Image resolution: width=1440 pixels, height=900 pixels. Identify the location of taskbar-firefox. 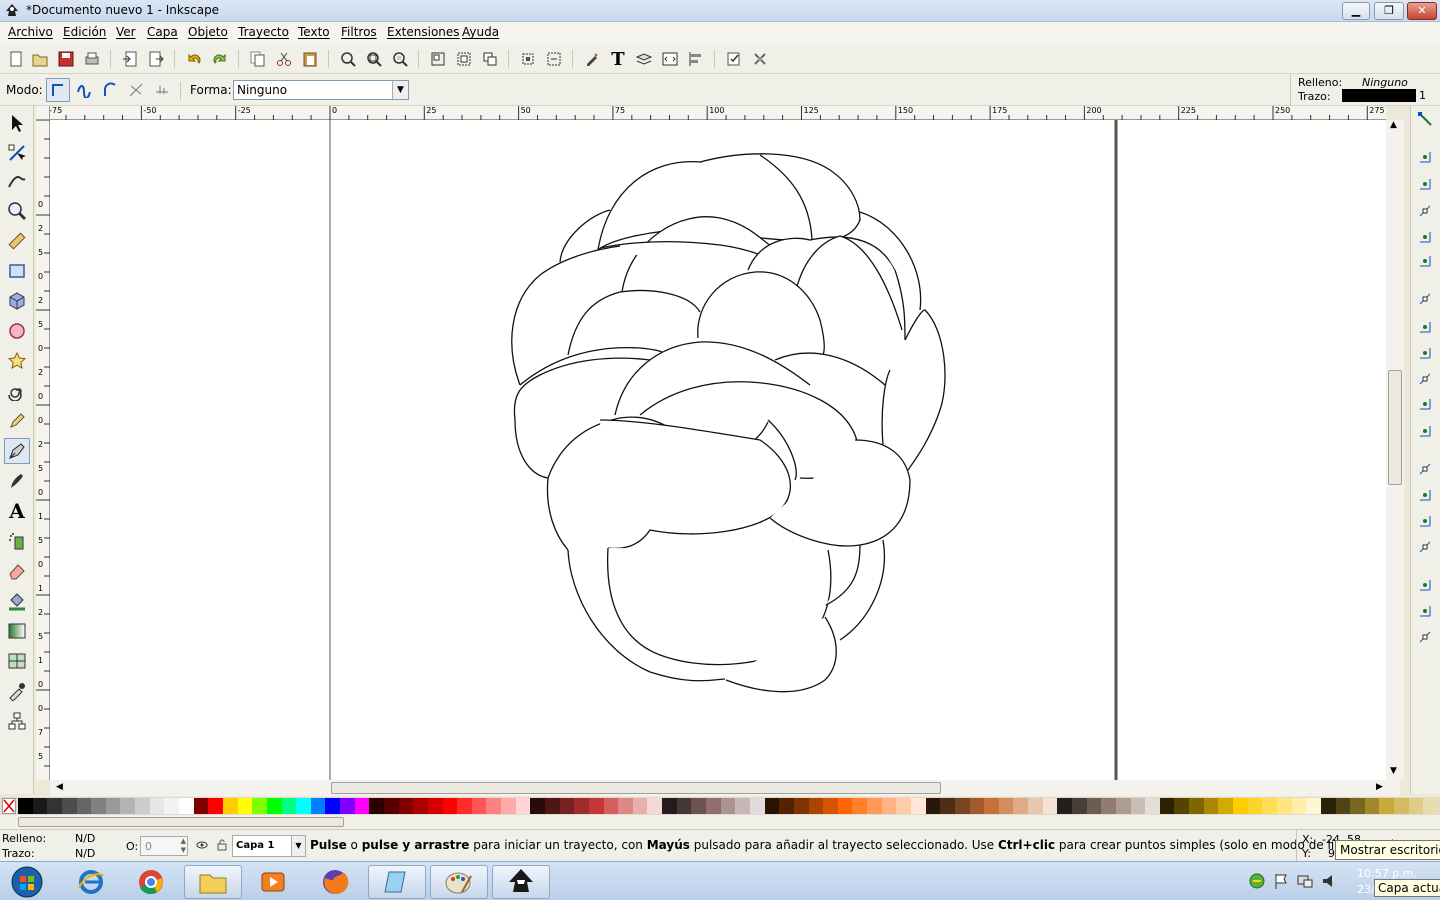
(335, 882).